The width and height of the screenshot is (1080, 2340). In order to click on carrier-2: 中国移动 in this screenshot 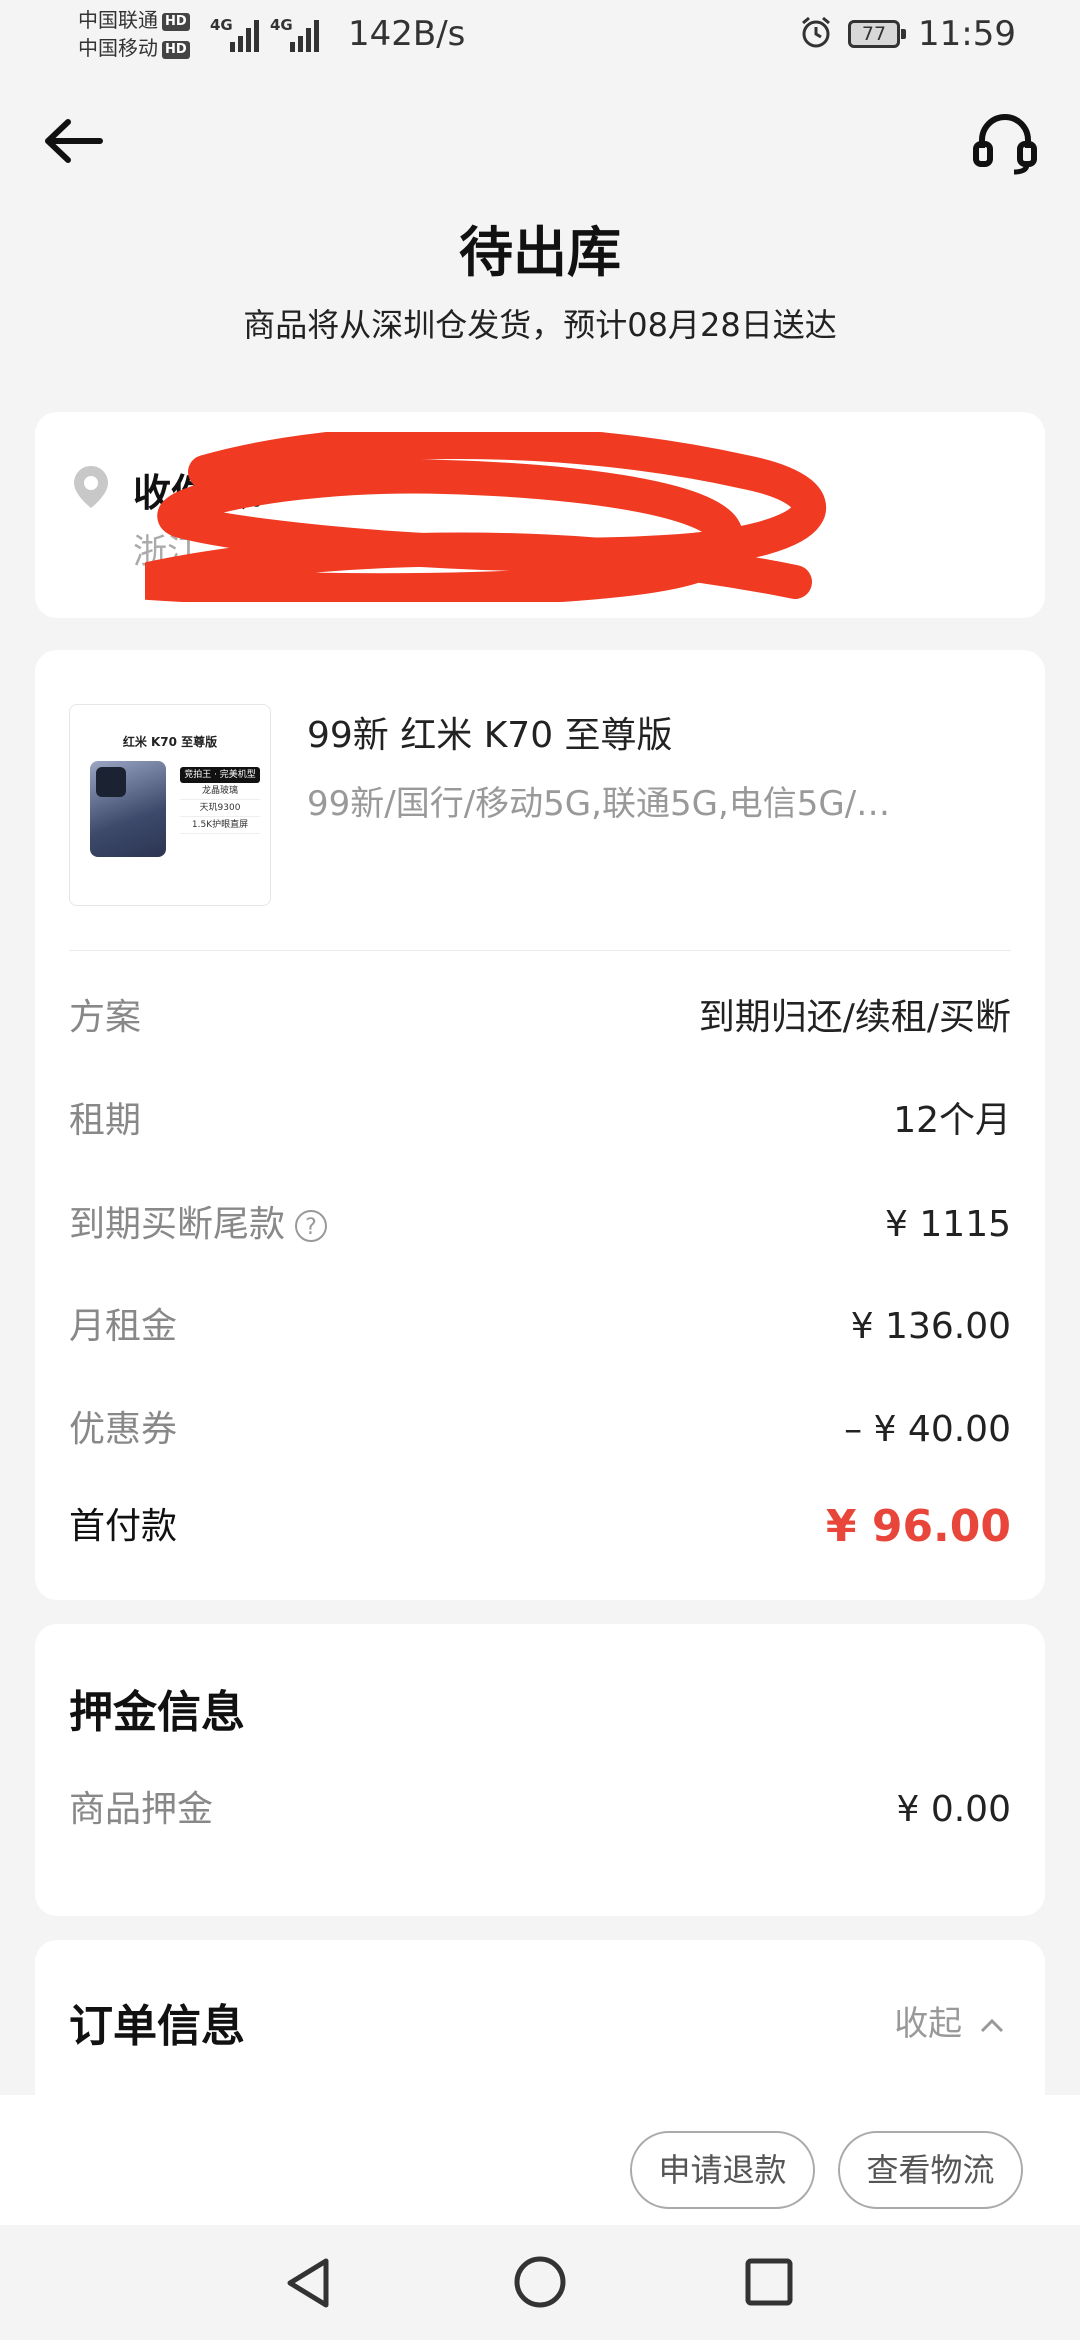, I will do `click(118, 48)`.